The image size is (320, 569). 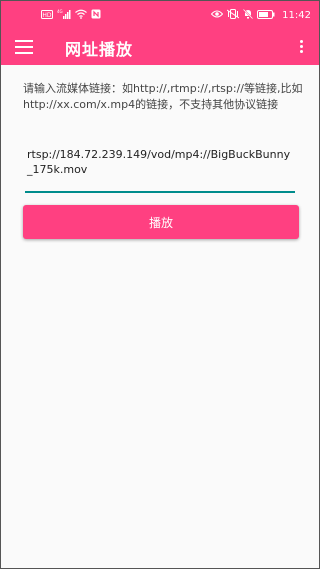 What do you see at coordinates (25, 47) in the screenshot?
I see `hamburger-menu-icon` at bounding box center [25, 47].